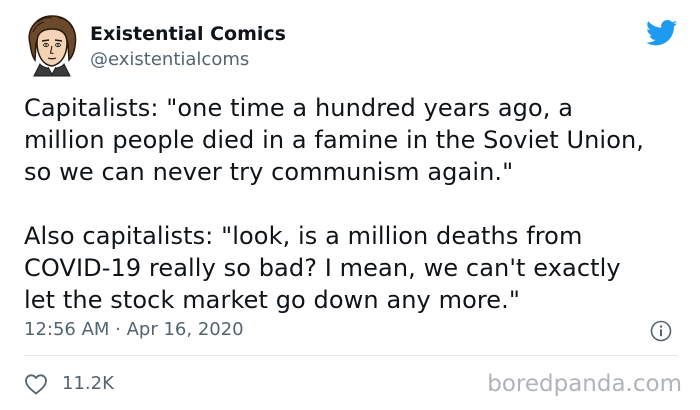  I want to click on twitter-bird-icon, so click(662, 33).